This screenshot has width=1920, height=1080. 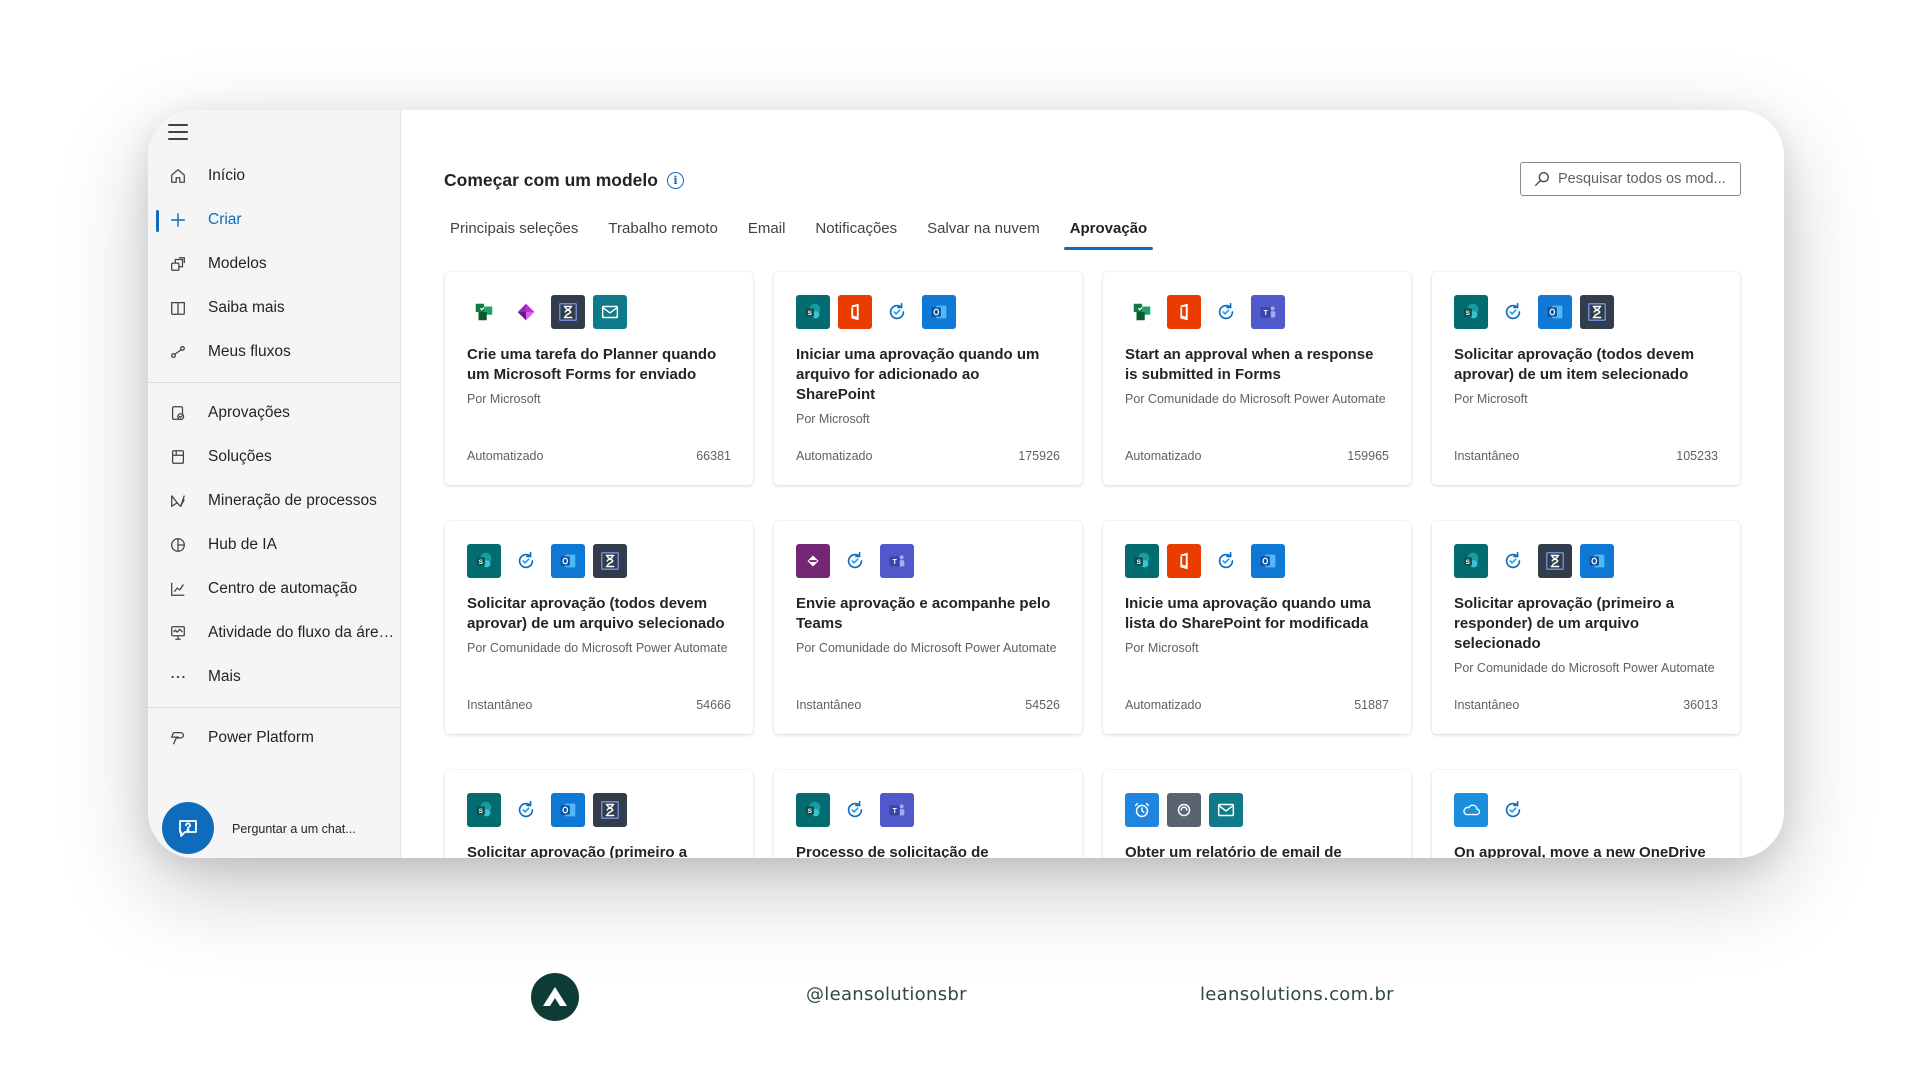 I want to click on tab-salvar-na-nuvem: Salvar na nuvem, so click(x=983, y=232).